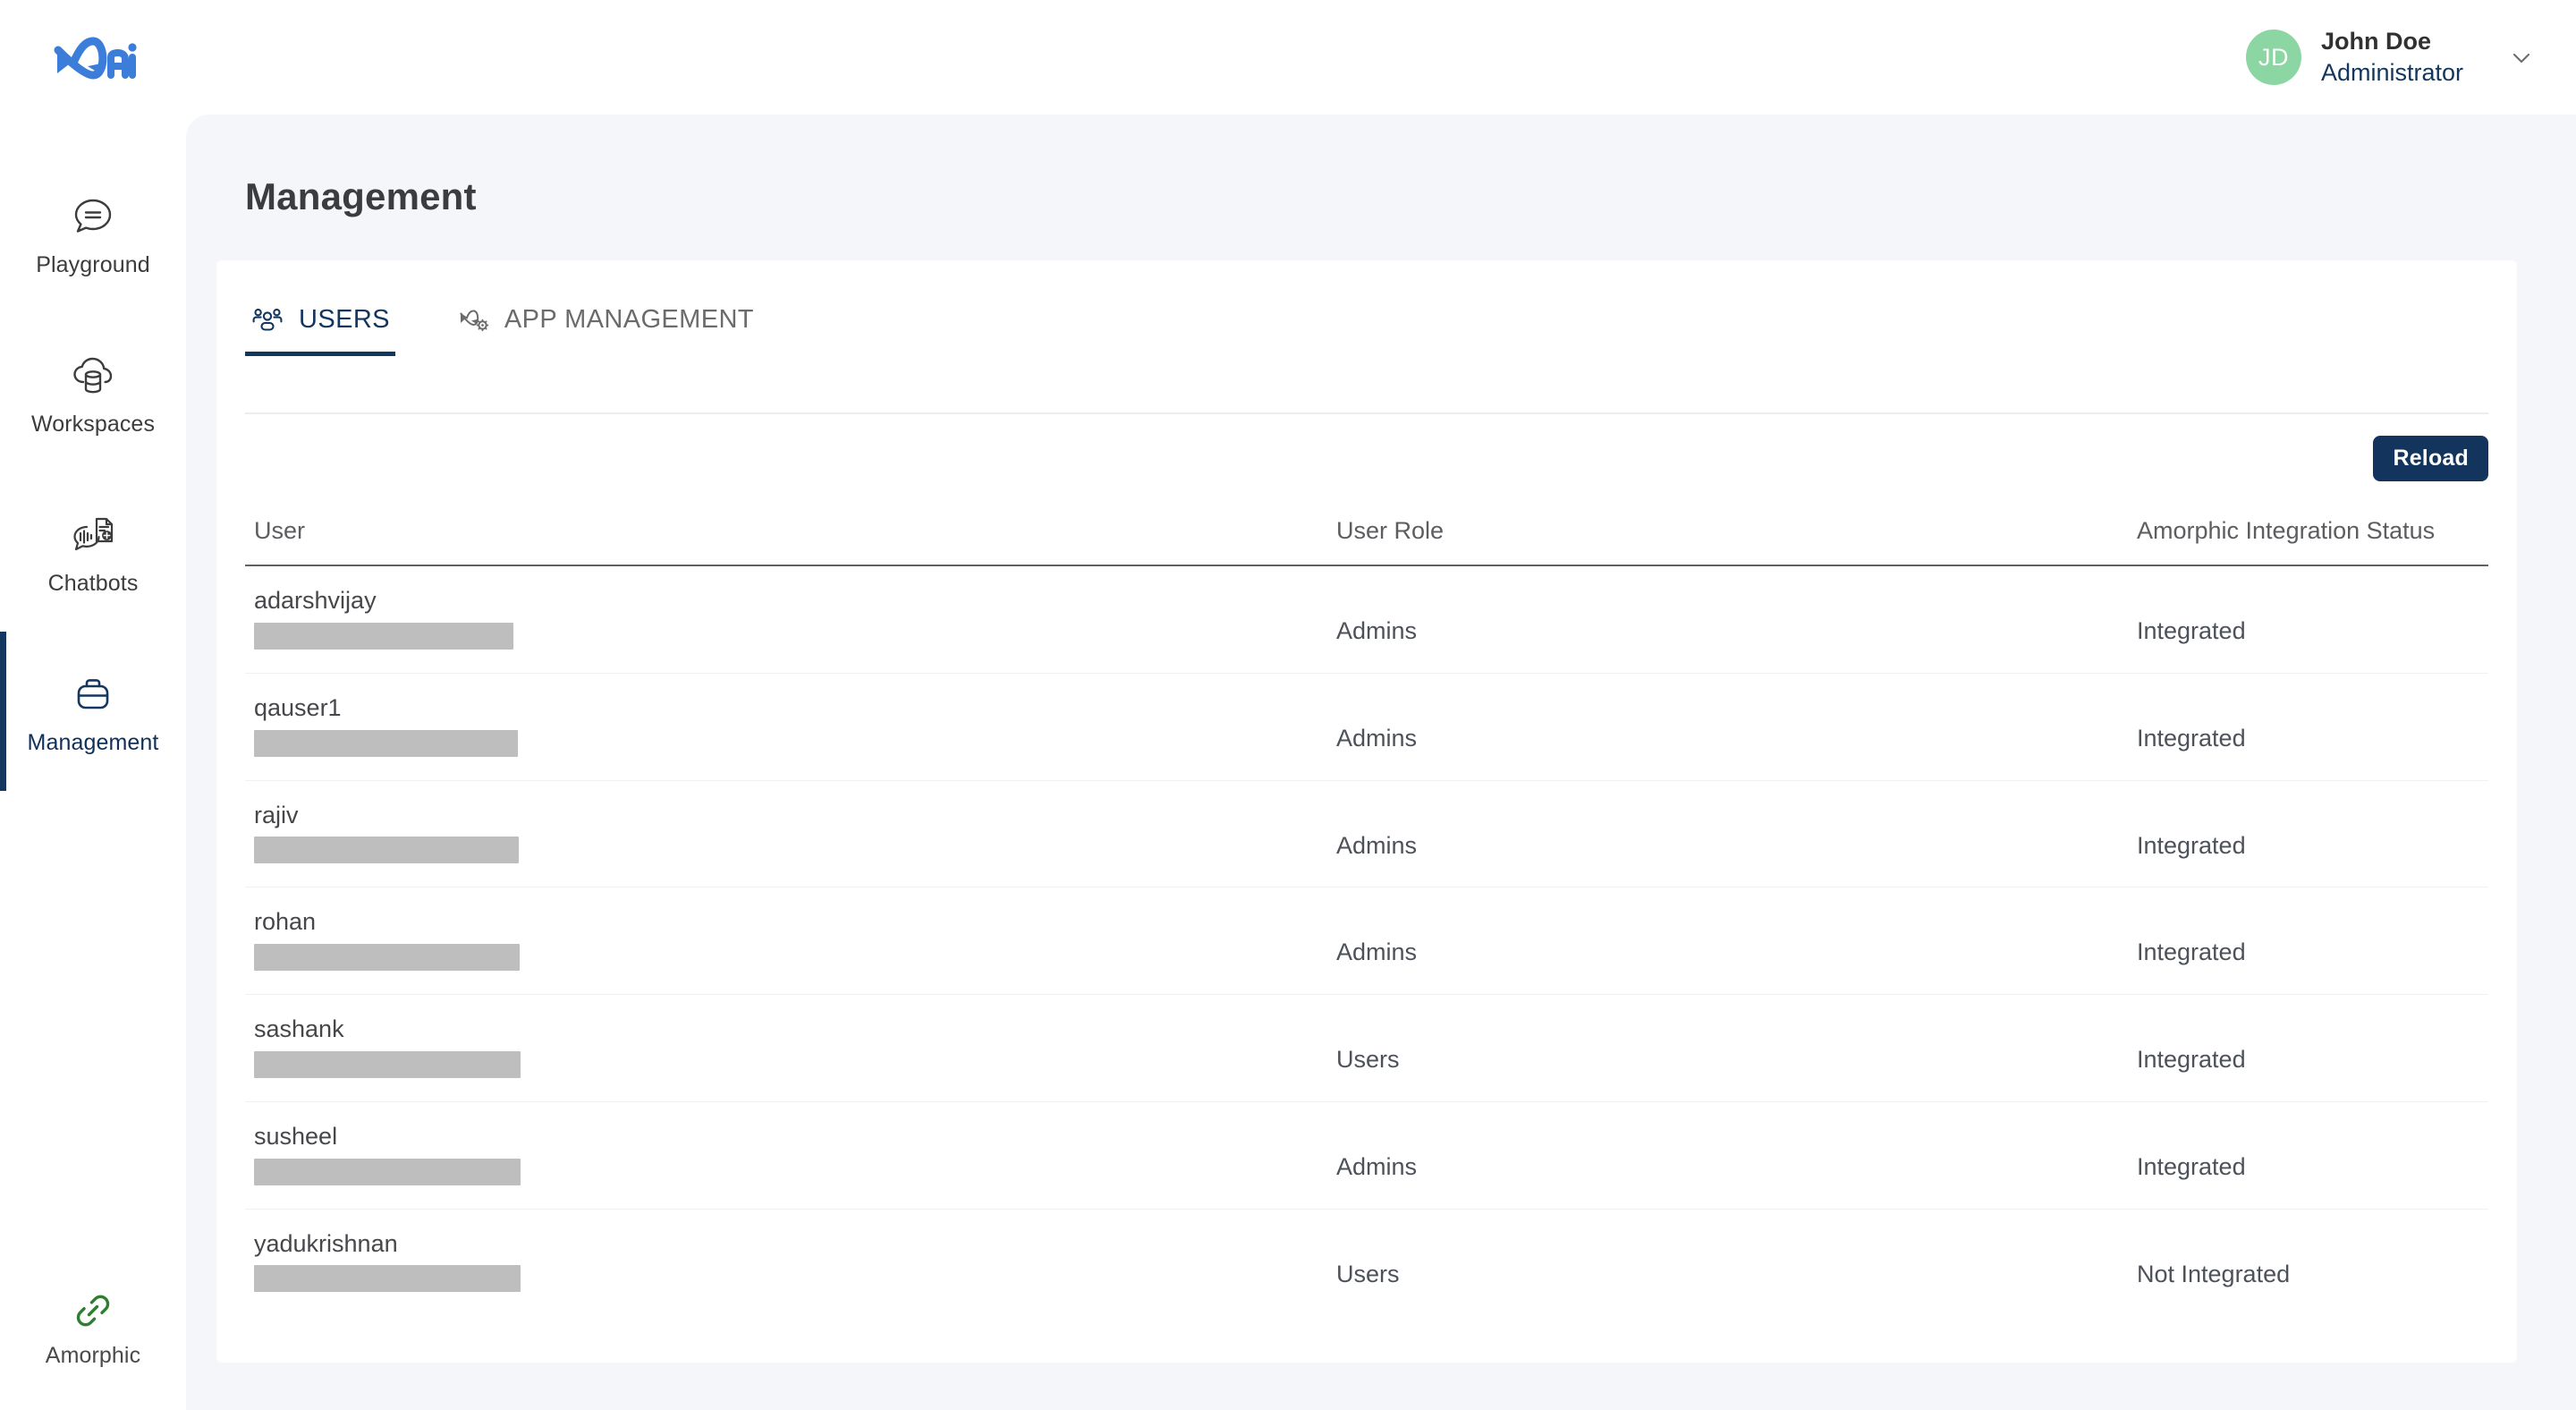  Describe the element at coordinates (786, 835) in the screenshot. I see `cell-user: rajiv` at that location.